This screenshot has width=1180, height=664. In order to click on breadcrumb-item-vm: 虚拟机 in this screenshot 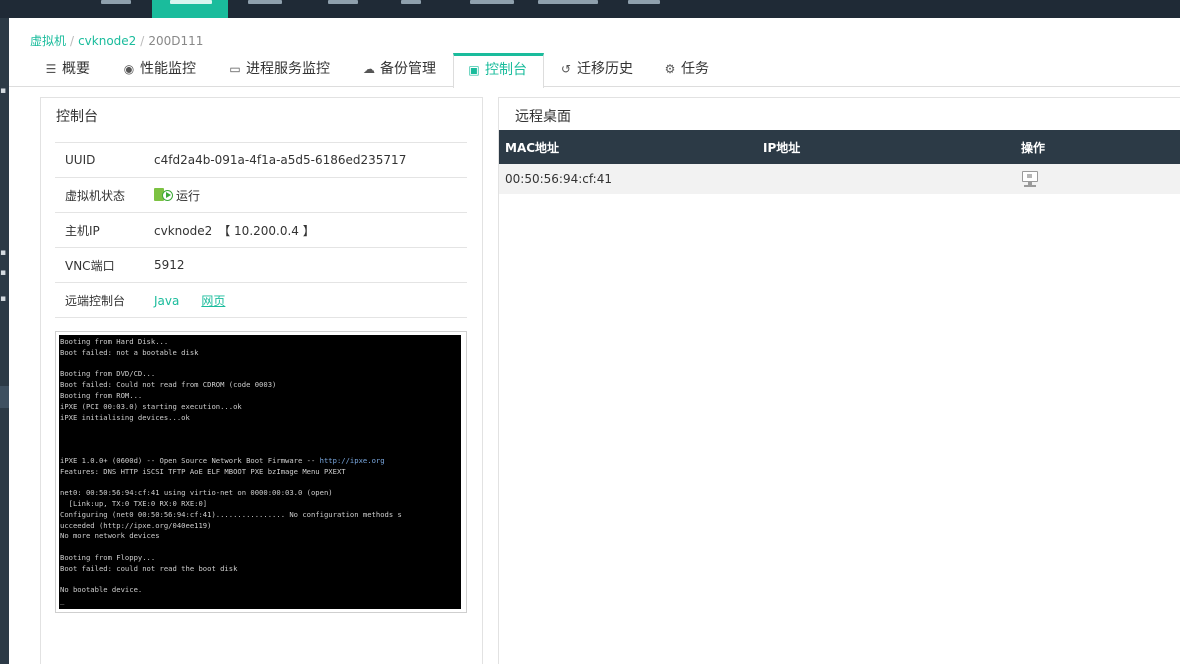, I will do `click(48, 41)`.